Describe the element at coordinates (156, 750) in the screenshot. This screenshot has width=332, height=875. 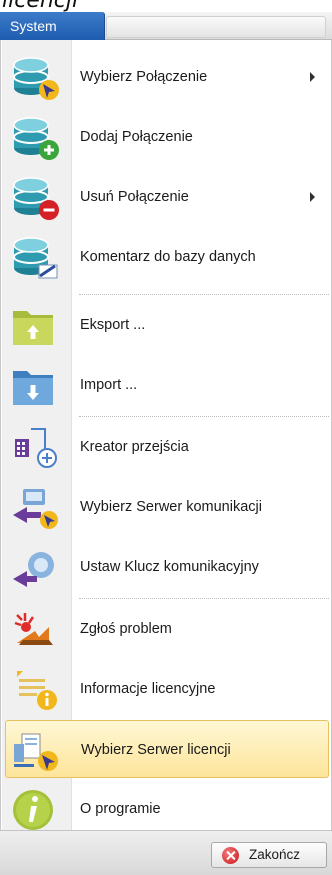
I see `menu-item-label: Wybierz Serwer licencji` at that location.